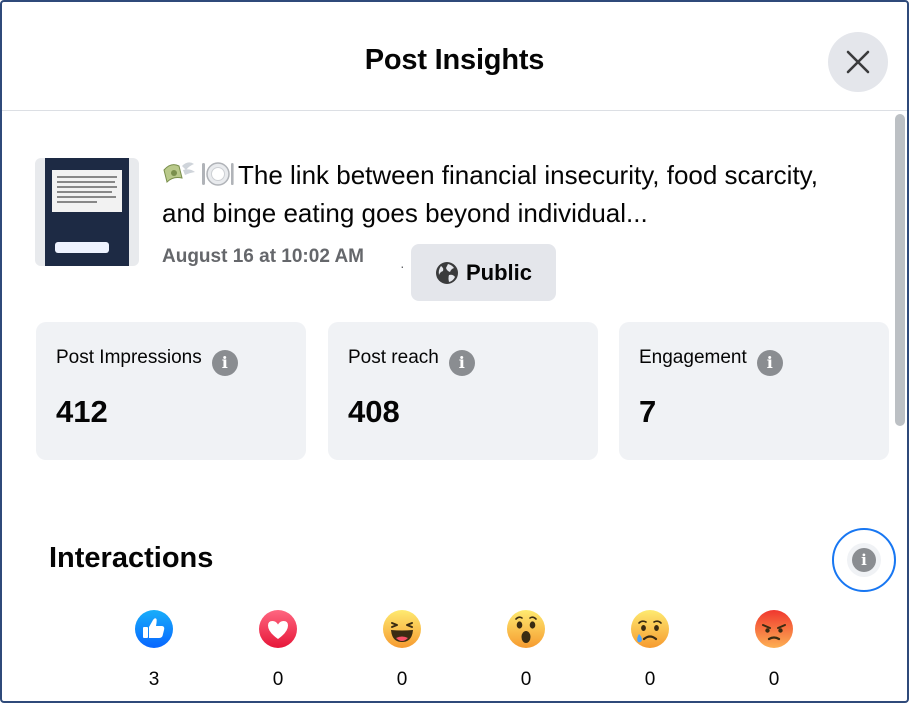 The width and height of the screenshot is (909, 703). What do you see at coordinates (217, 178) in the screenshot?
I see `plate-icon` at bounding box center [217, 178].